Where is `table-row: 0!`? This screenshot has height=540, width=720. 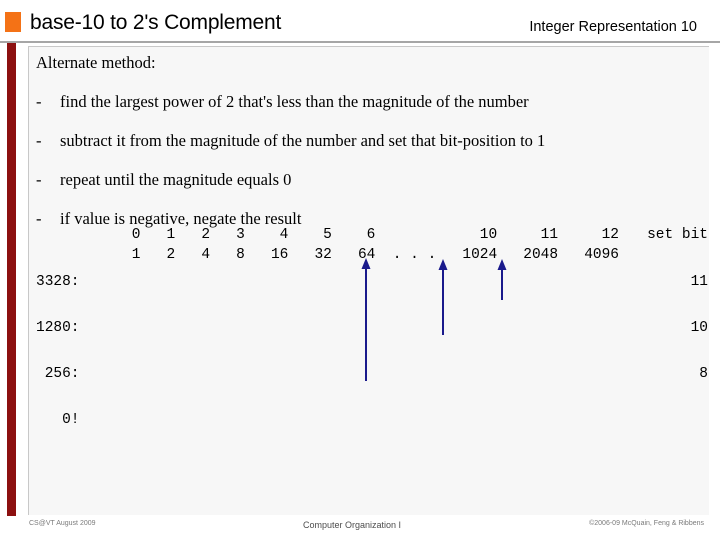
table-row: 0! is located at coordinates (372, 420).